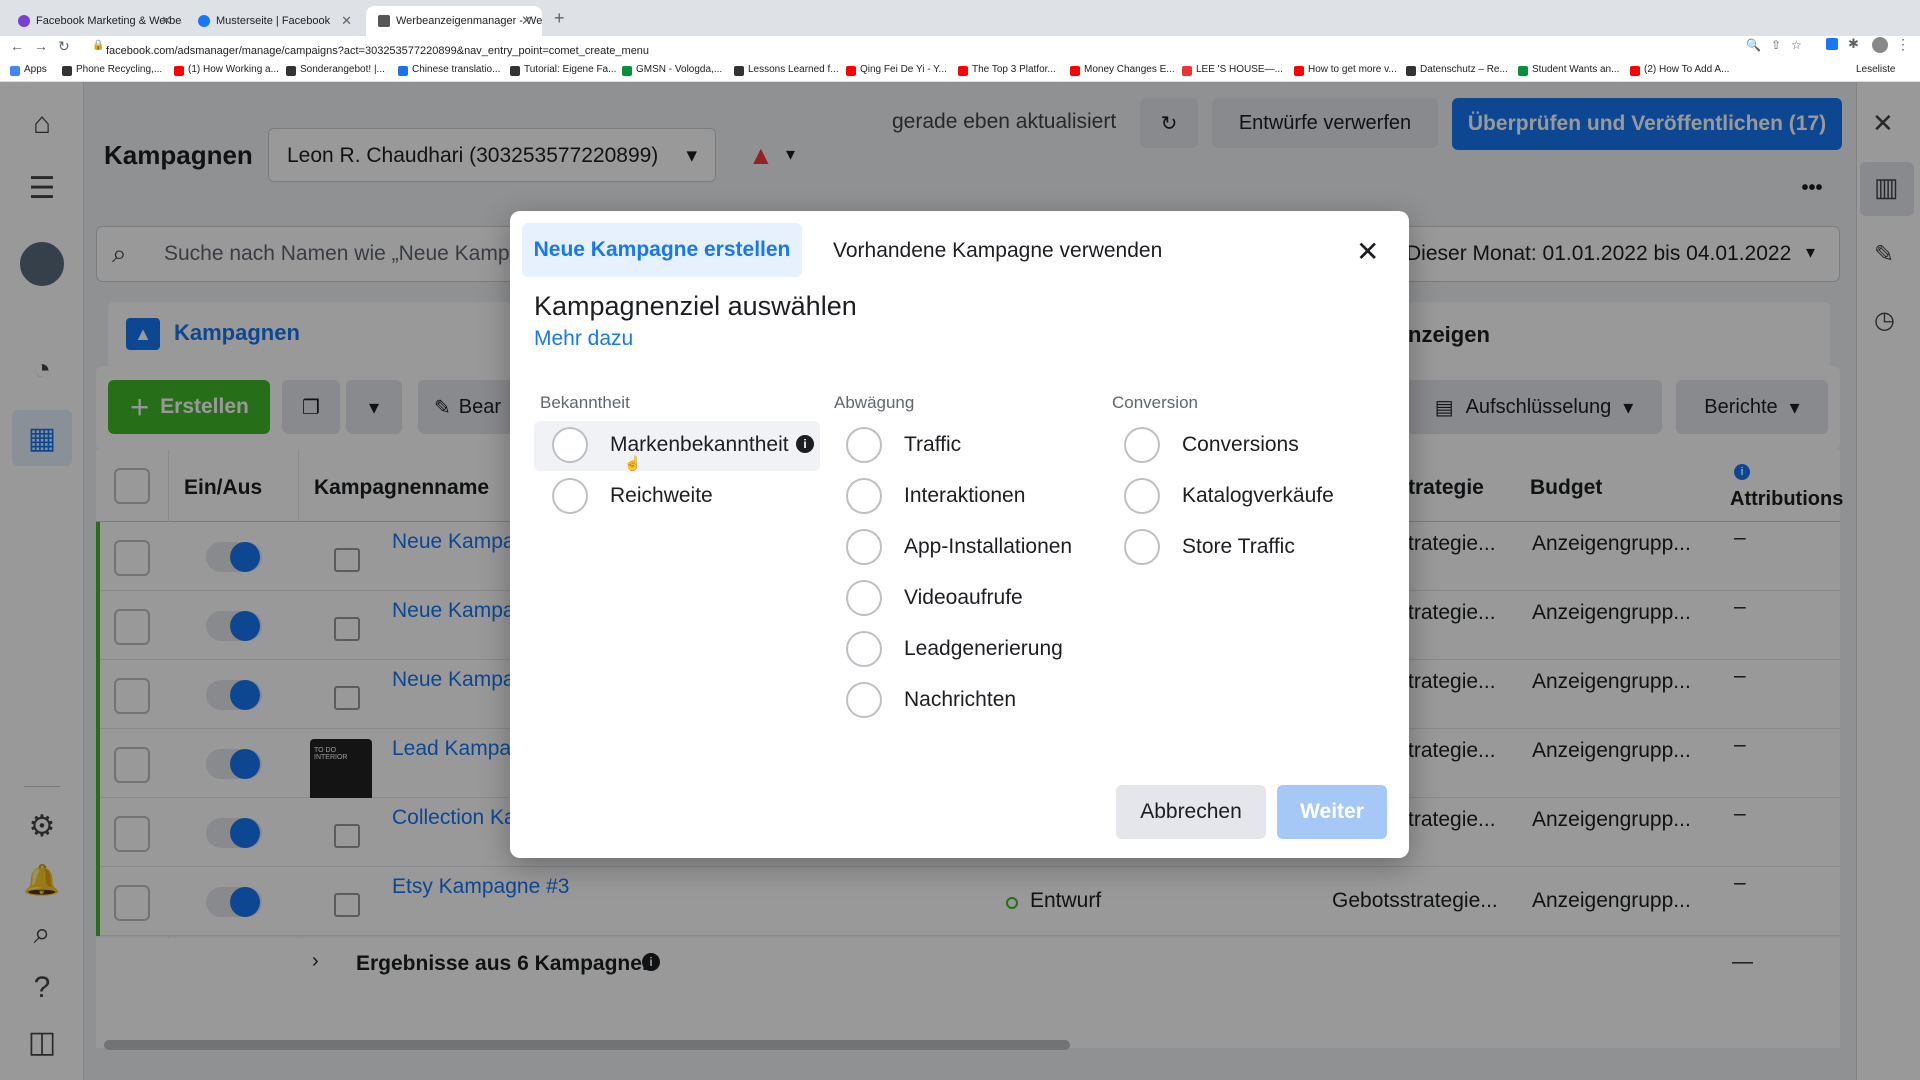  What do you see at coordinates (988, 547) in the screenshot?
I see `objective-option-label: App-Installationen` at bounding box center [988, 547].